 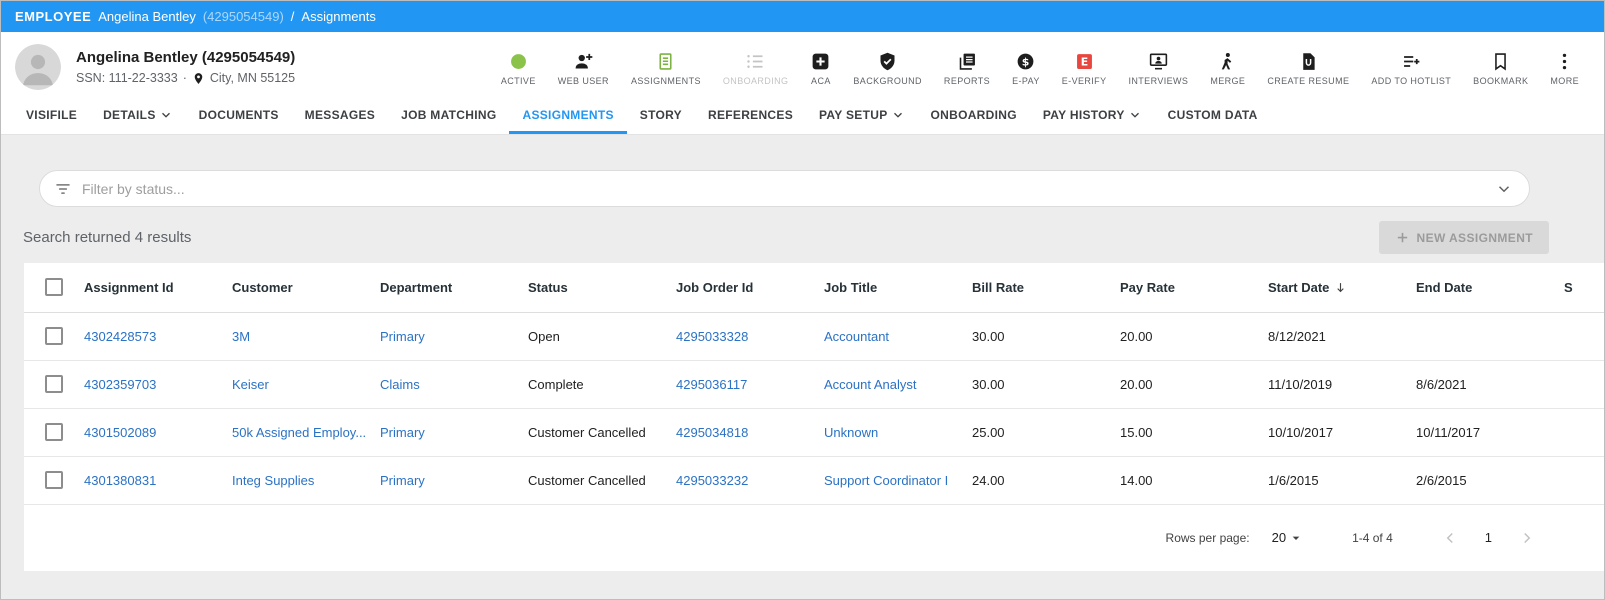 What do you see at coordinates (400, 384) in the screenshot?
I see `department-link: Claims` at bounding box center [400, 384].